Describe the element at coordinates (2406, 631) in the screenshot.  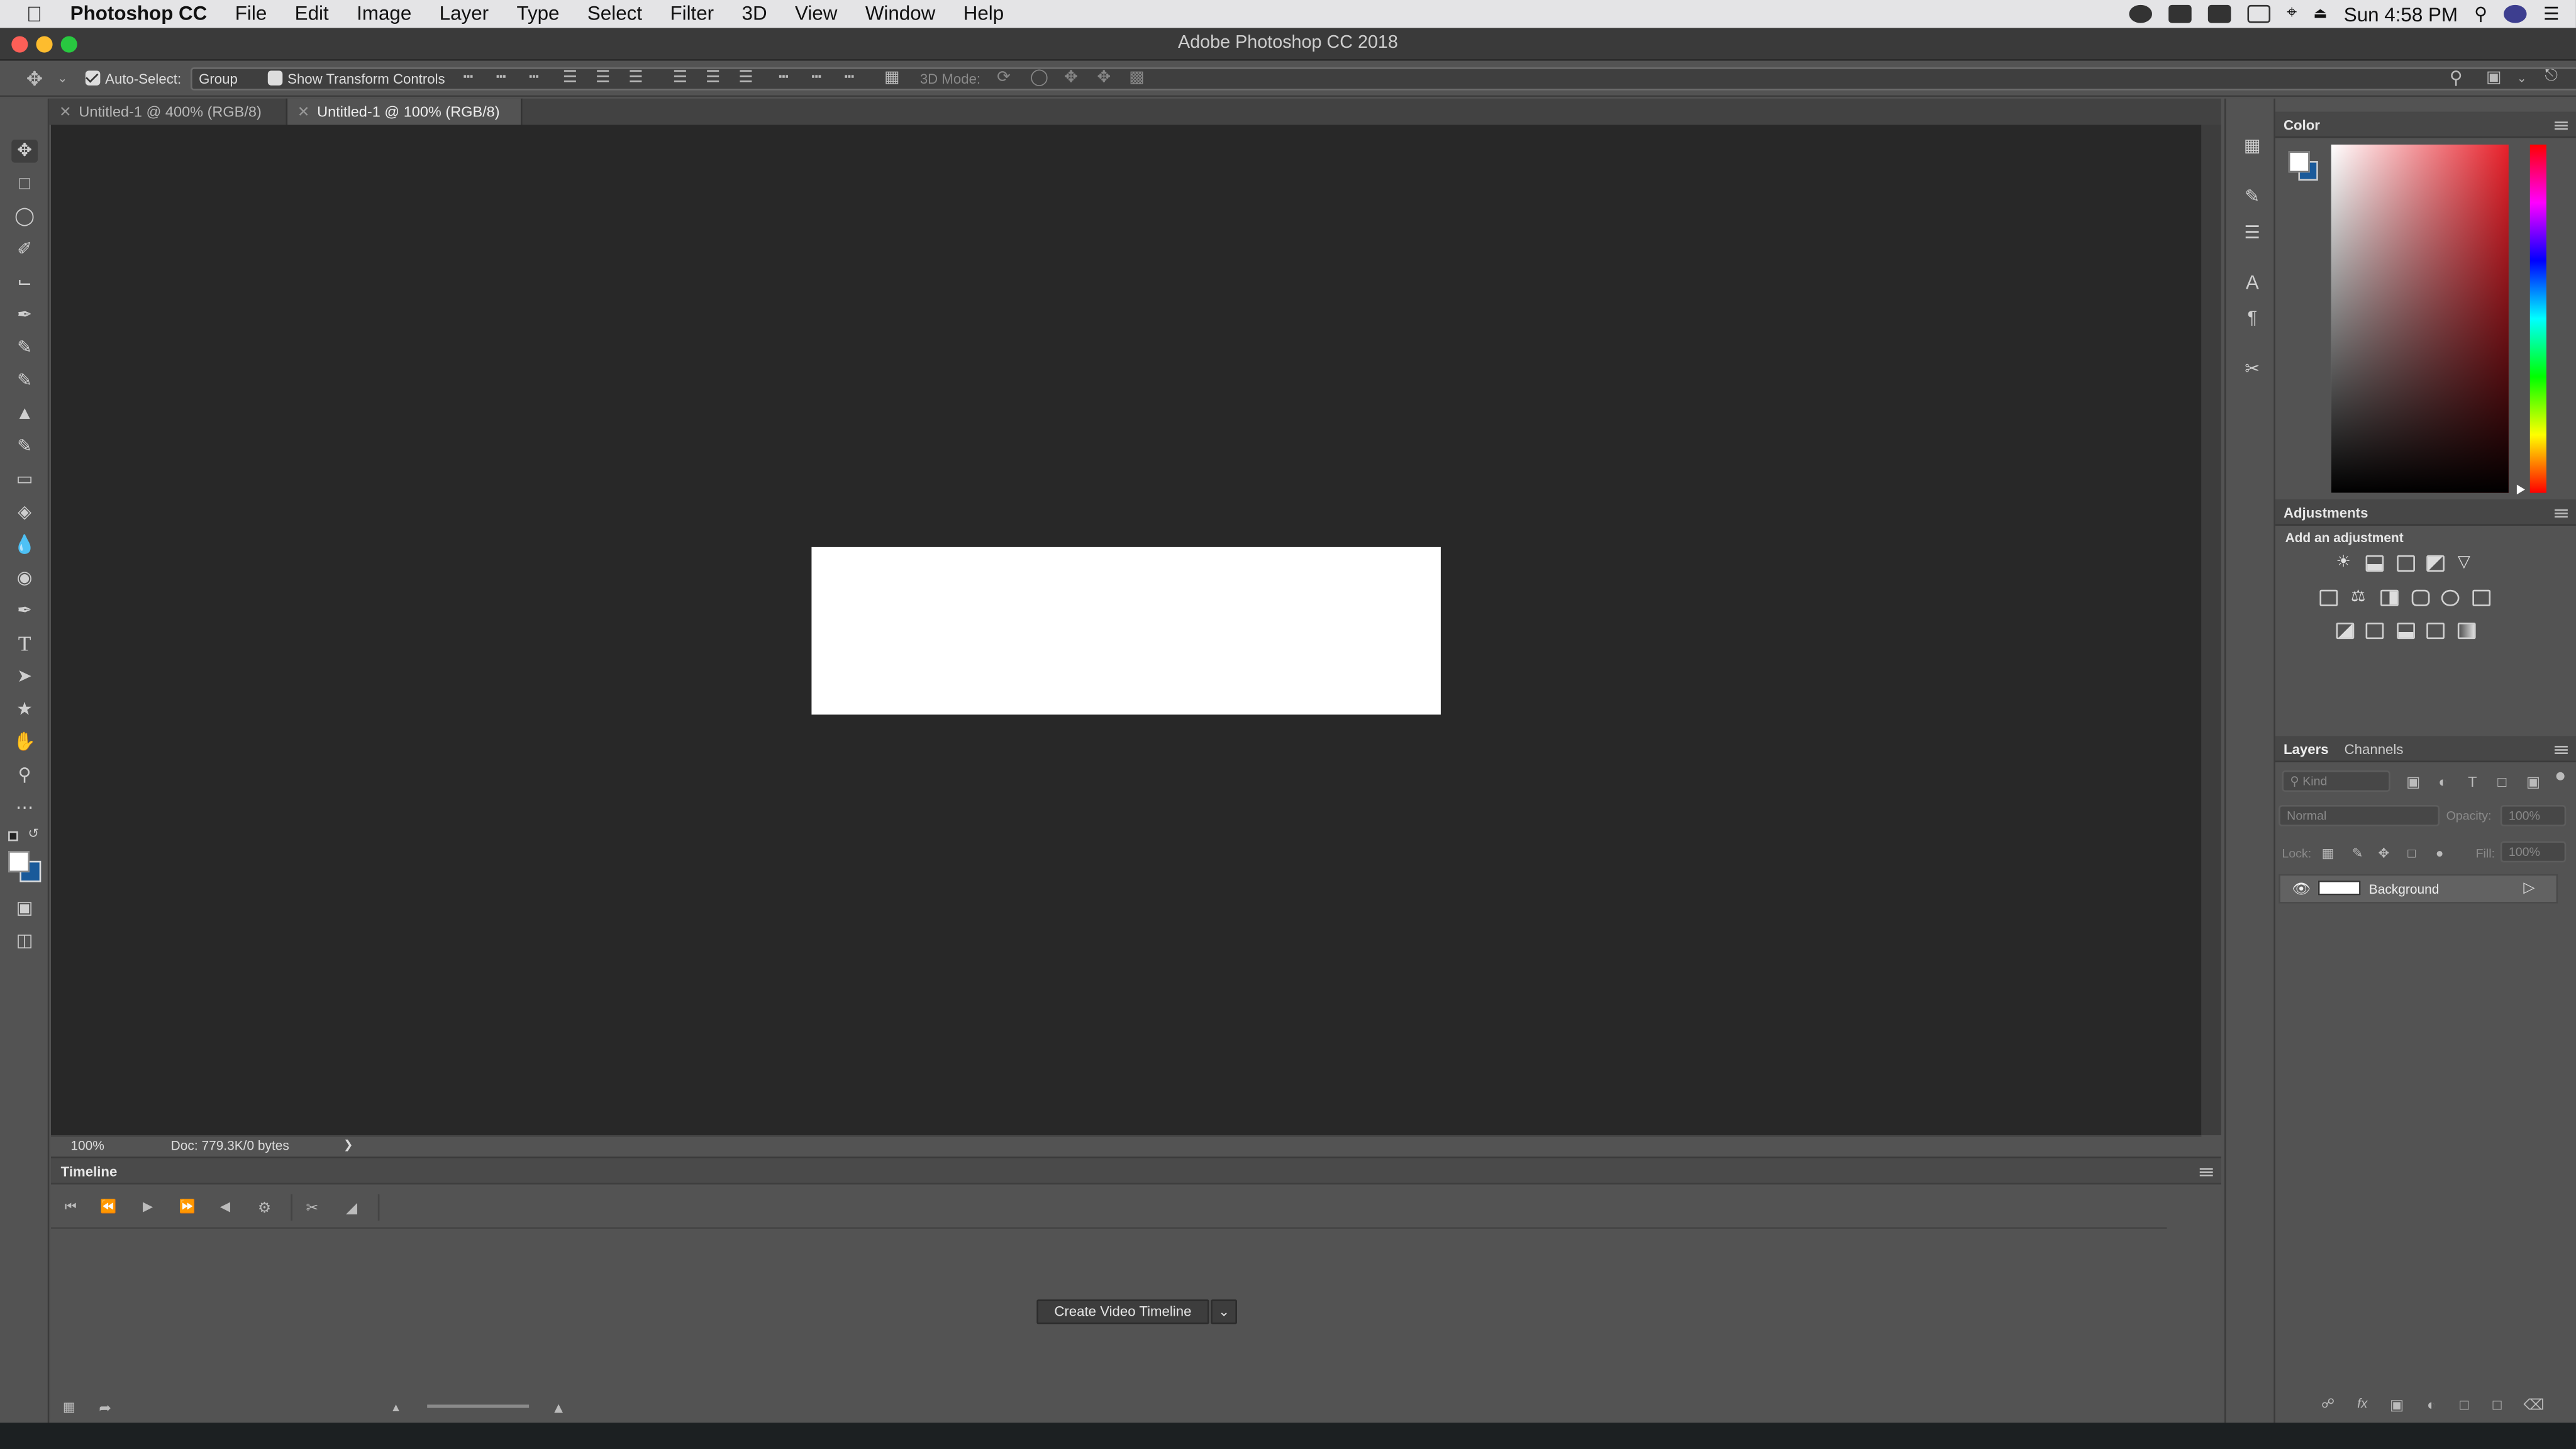
I see `threshold-icon` at that location.